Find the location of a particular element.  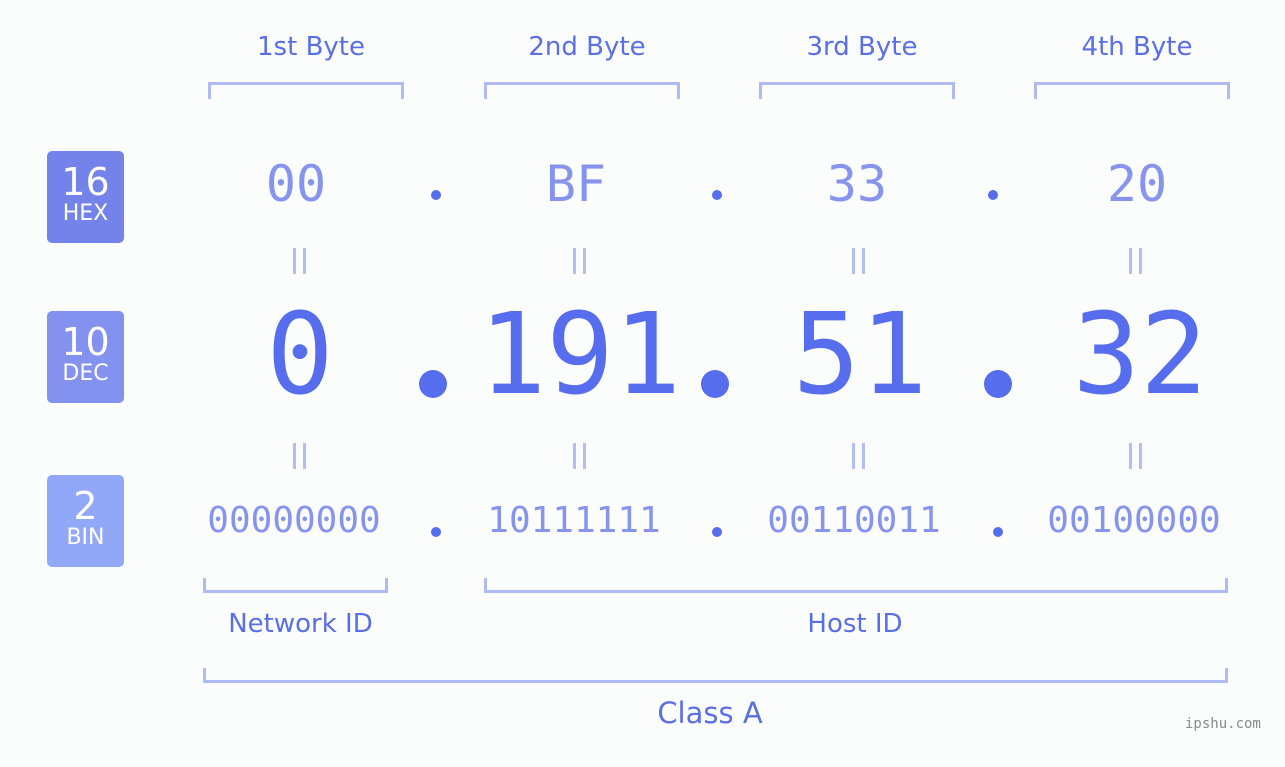

hex-badge-label: HEX is located at coordinates (85, 213).